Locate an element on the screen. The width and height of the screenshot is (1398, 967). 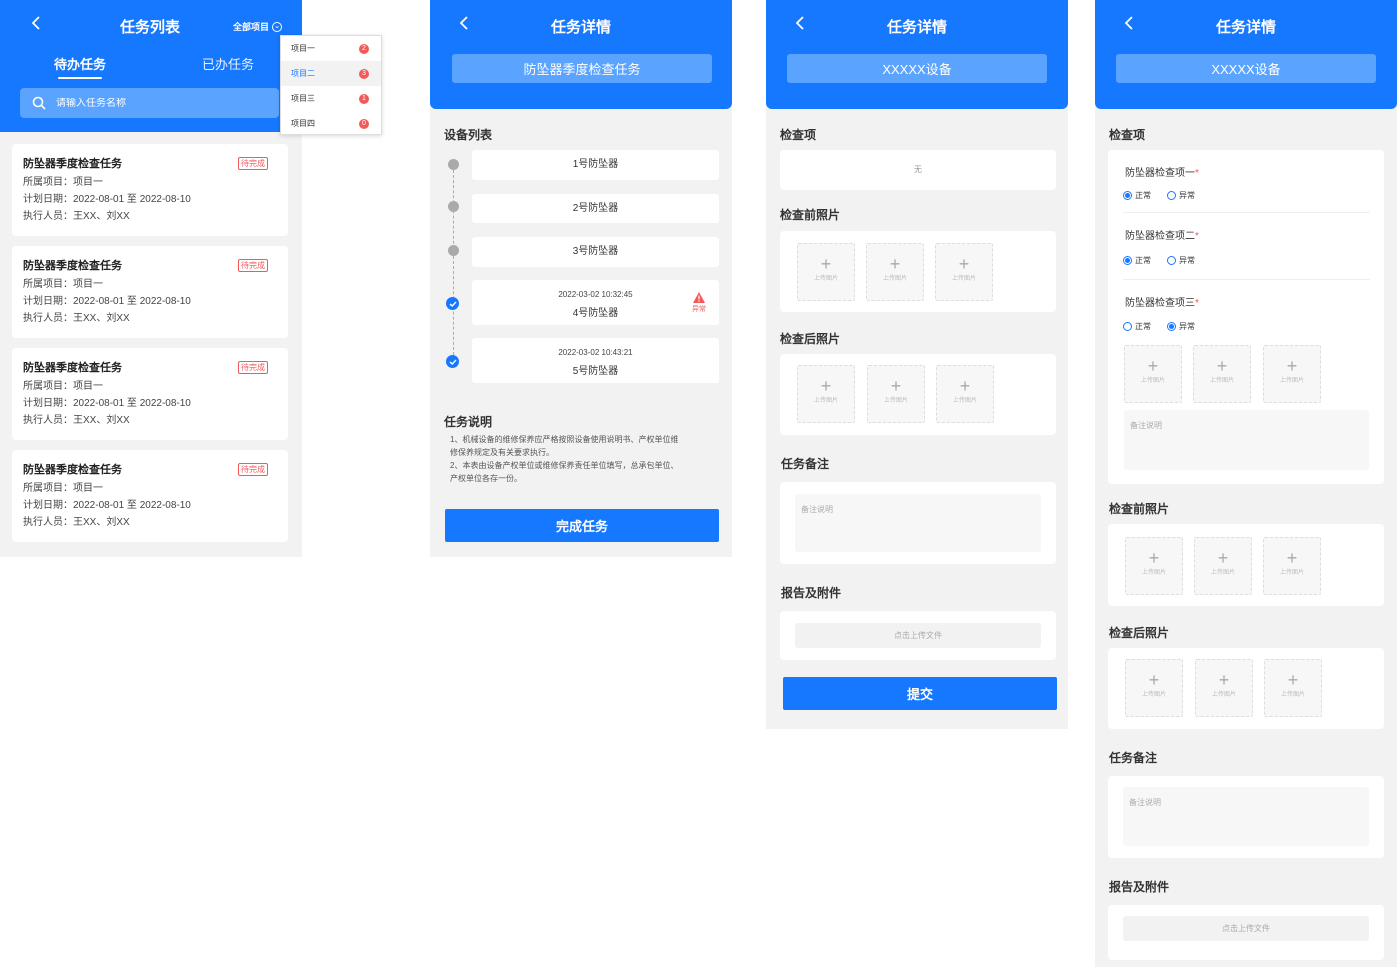
none-text: 无 is located at coordinates (918, 169).